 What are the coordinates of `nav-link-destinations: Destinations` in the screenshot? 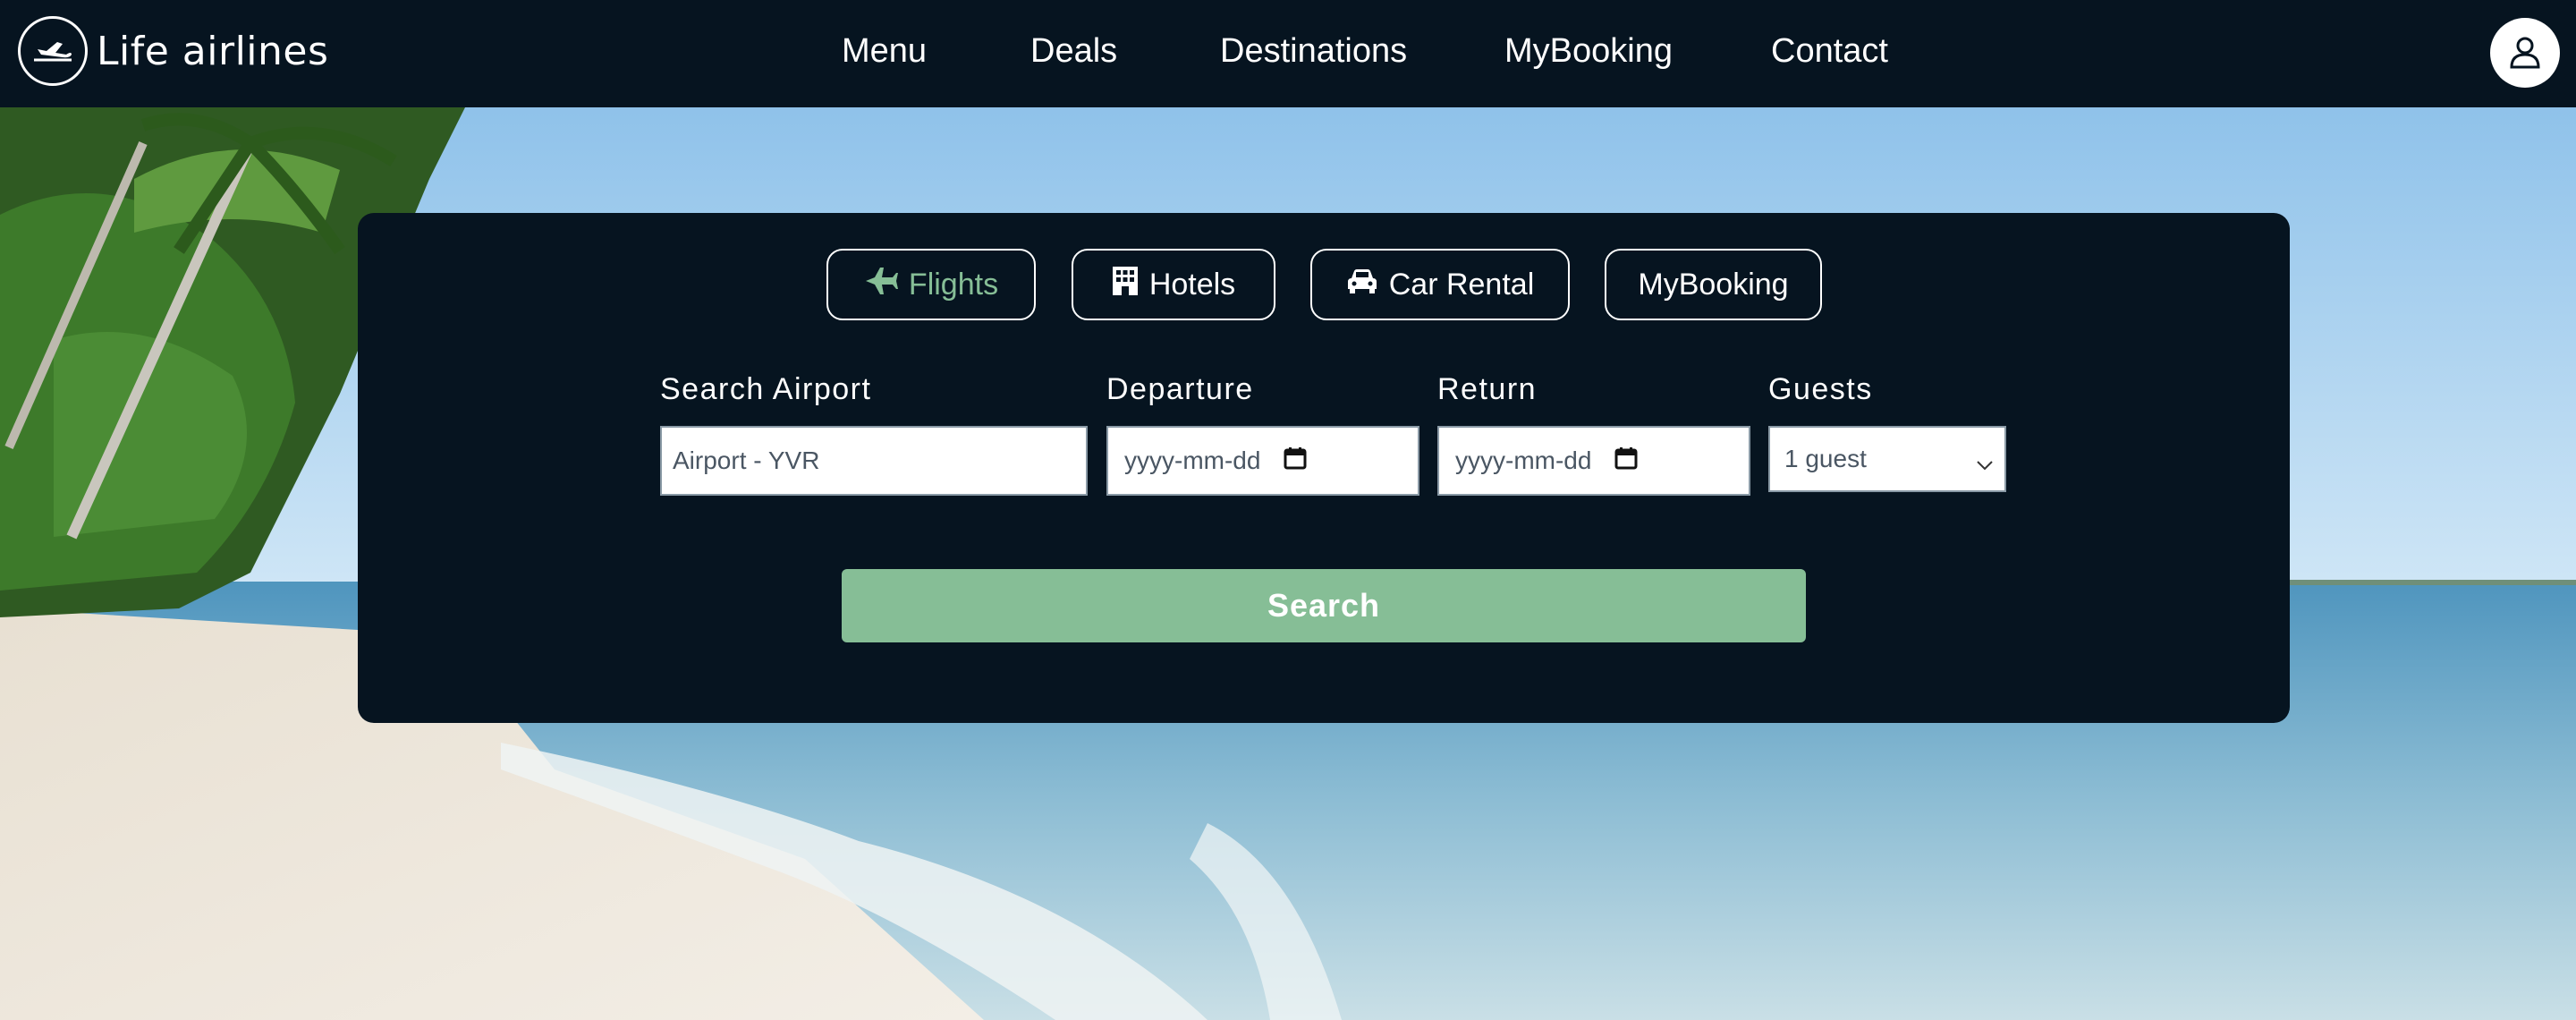 It's located at (1313, 51).